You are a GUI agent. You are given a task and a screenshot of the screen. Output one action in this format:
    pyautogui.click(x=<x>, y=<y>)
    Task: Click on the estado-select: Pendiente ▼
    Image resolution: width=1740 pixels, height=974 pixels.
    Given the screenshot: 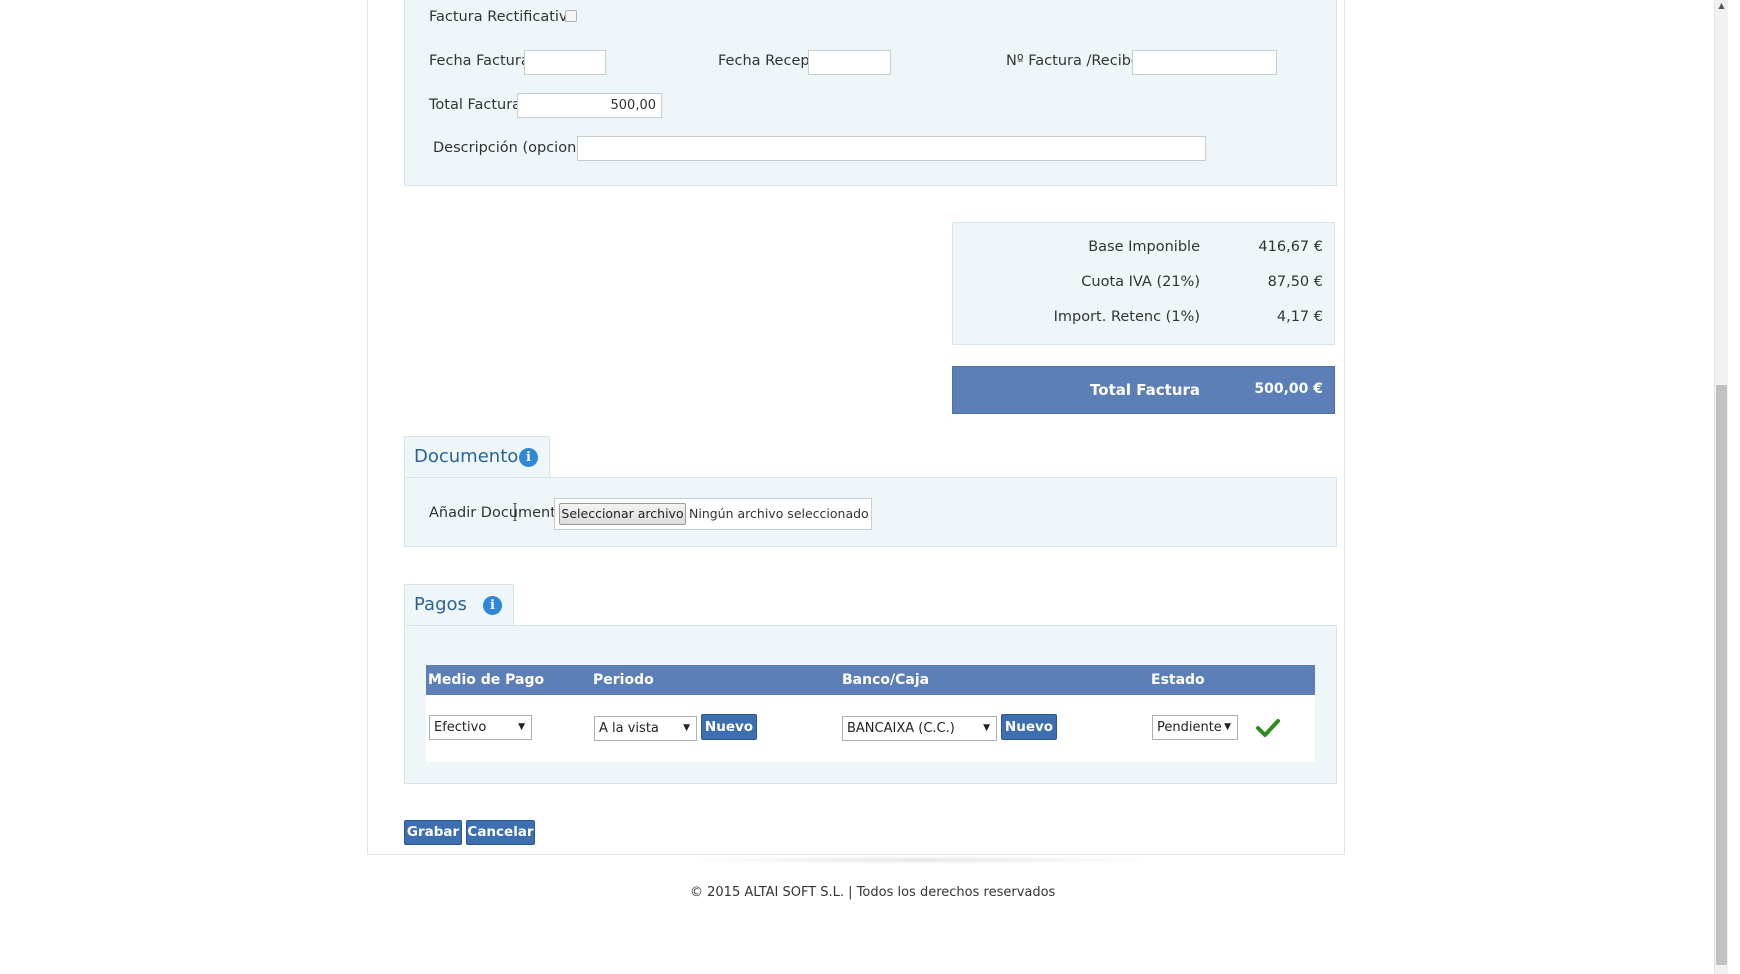 What is the action you would take?
    pyautogui.click(x=1195, y=727)
    